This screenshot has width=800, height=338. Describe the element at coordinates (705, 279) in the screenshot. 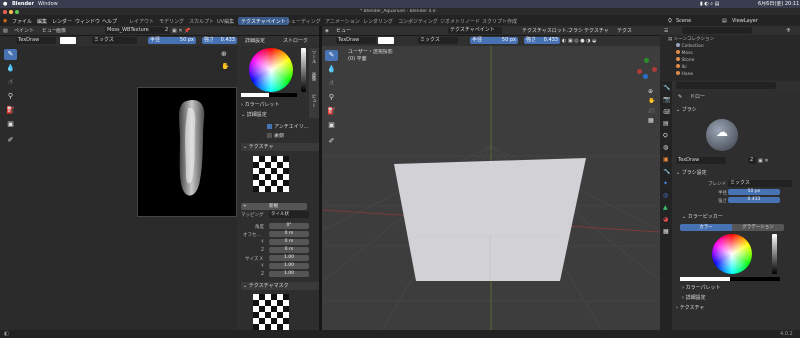

I see `prop-primary-color` at that location.